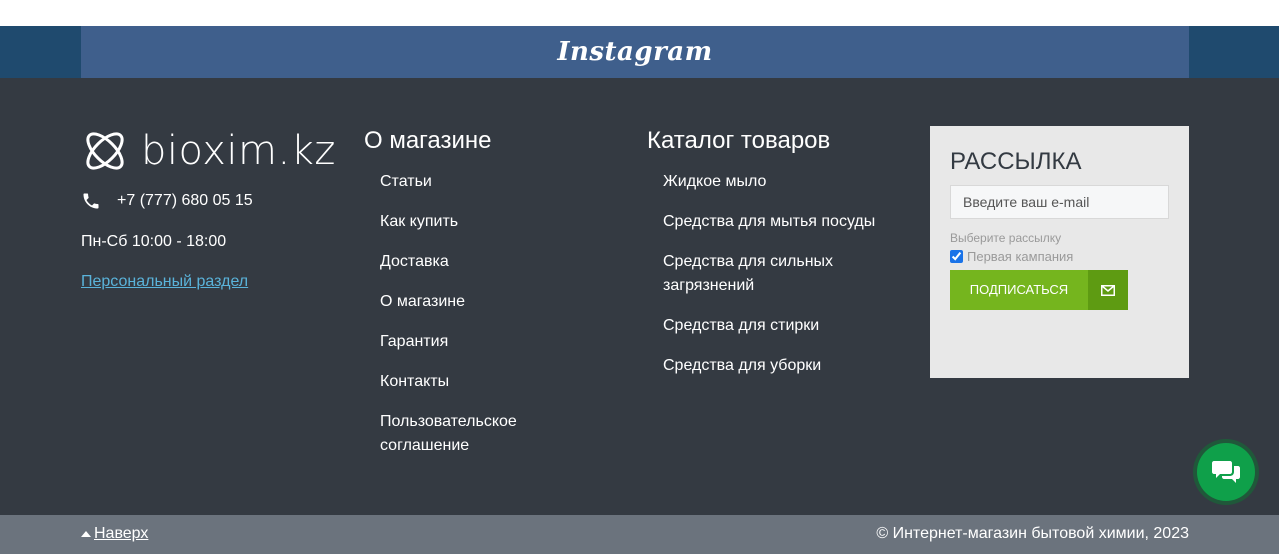  I want to click on instagram-bar: Instagram, so click(639, 52).